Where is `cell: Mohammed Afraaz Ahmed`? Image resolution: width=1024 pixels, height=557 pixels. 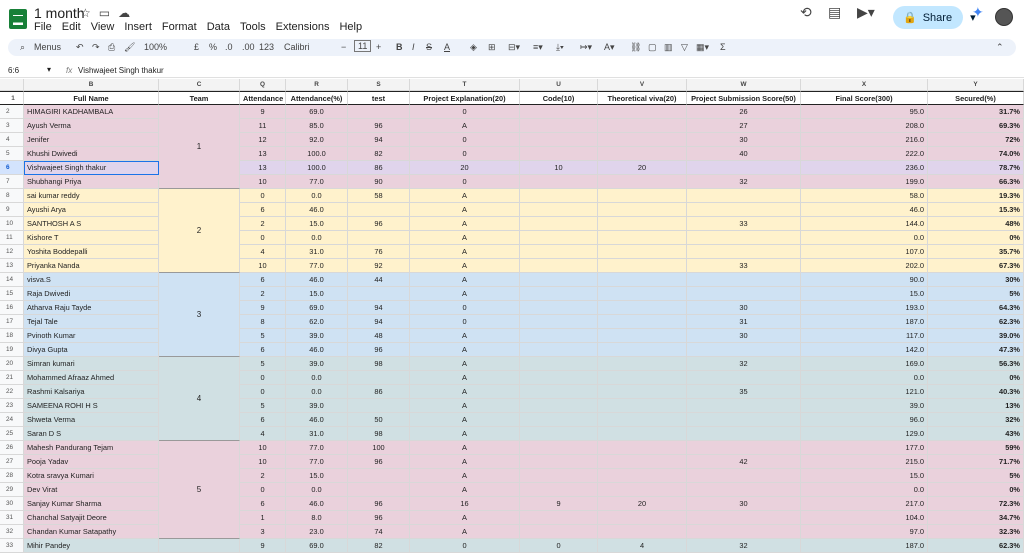 cell: Mohammed Afraaz Ahmed is located at coordinates (91, 378).